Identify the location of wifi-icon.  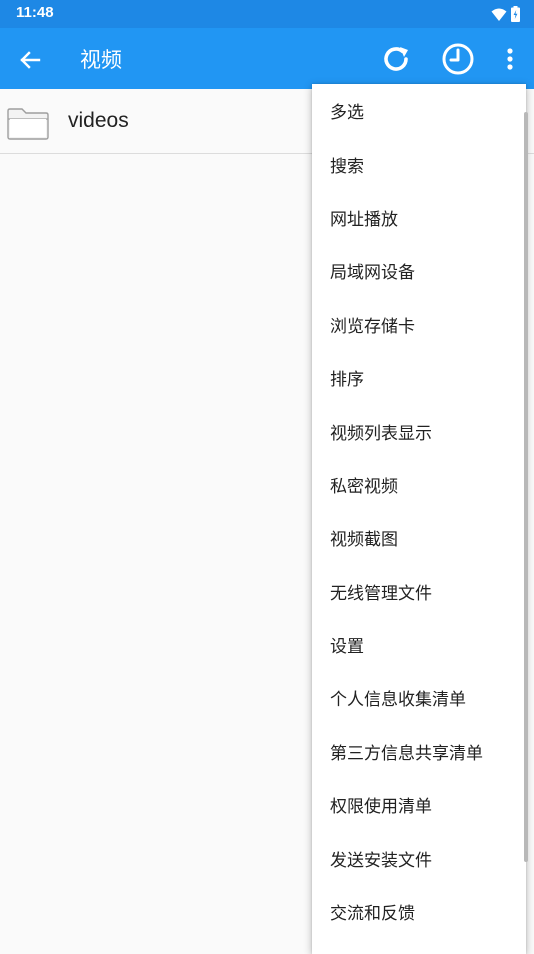
(499, 16).